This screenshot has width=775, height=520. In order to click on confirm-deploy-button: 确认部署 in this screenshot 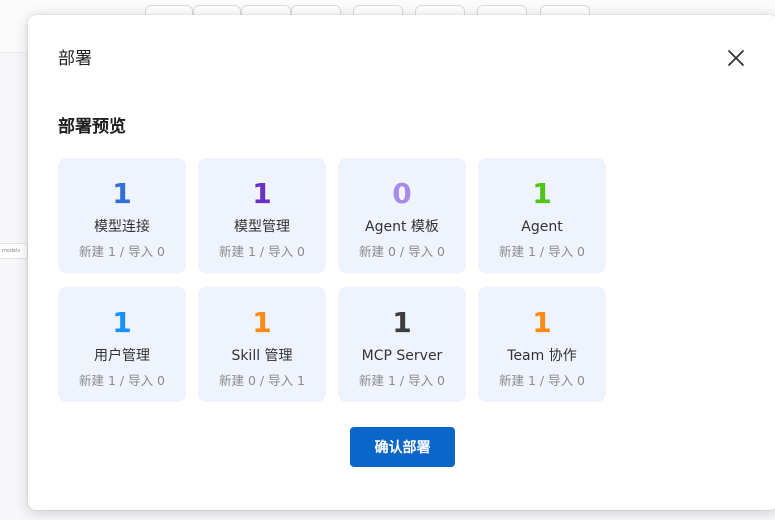, I will do `click(402, 447)`.